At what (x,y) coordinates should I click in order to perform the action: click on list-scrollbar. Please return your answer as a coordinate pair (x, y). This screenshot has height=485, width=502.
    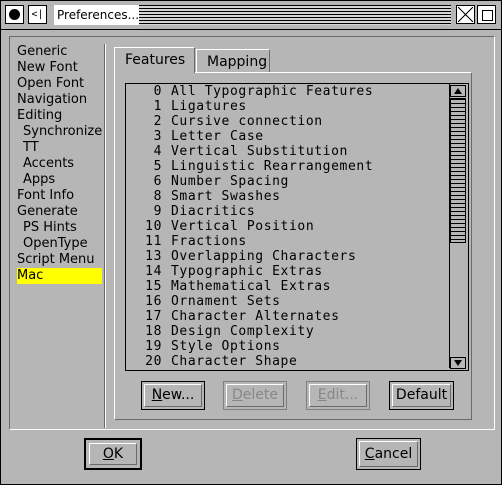
    Looking at the image, I should click on (458, 227).